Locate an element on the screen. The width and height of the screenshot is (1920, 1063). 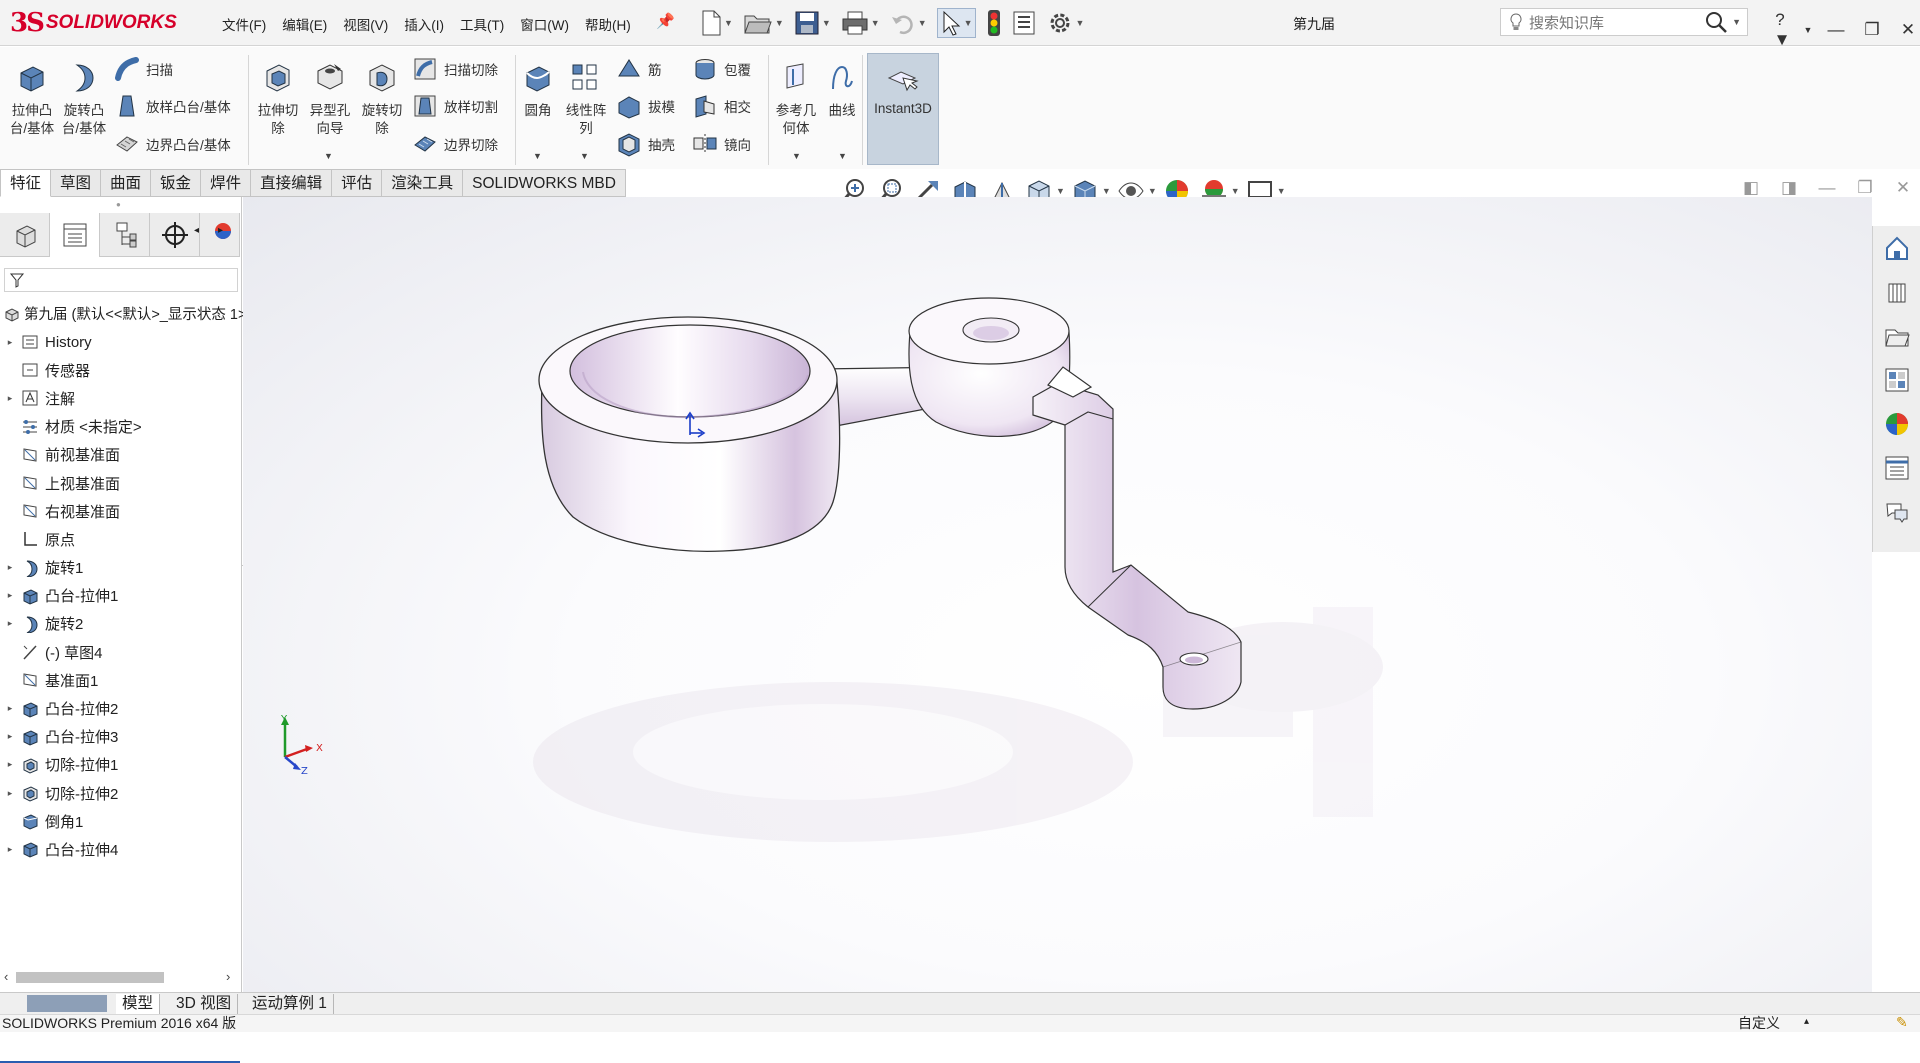
instant3d-toggle: Instant3D is located at coordinates (903, 109).